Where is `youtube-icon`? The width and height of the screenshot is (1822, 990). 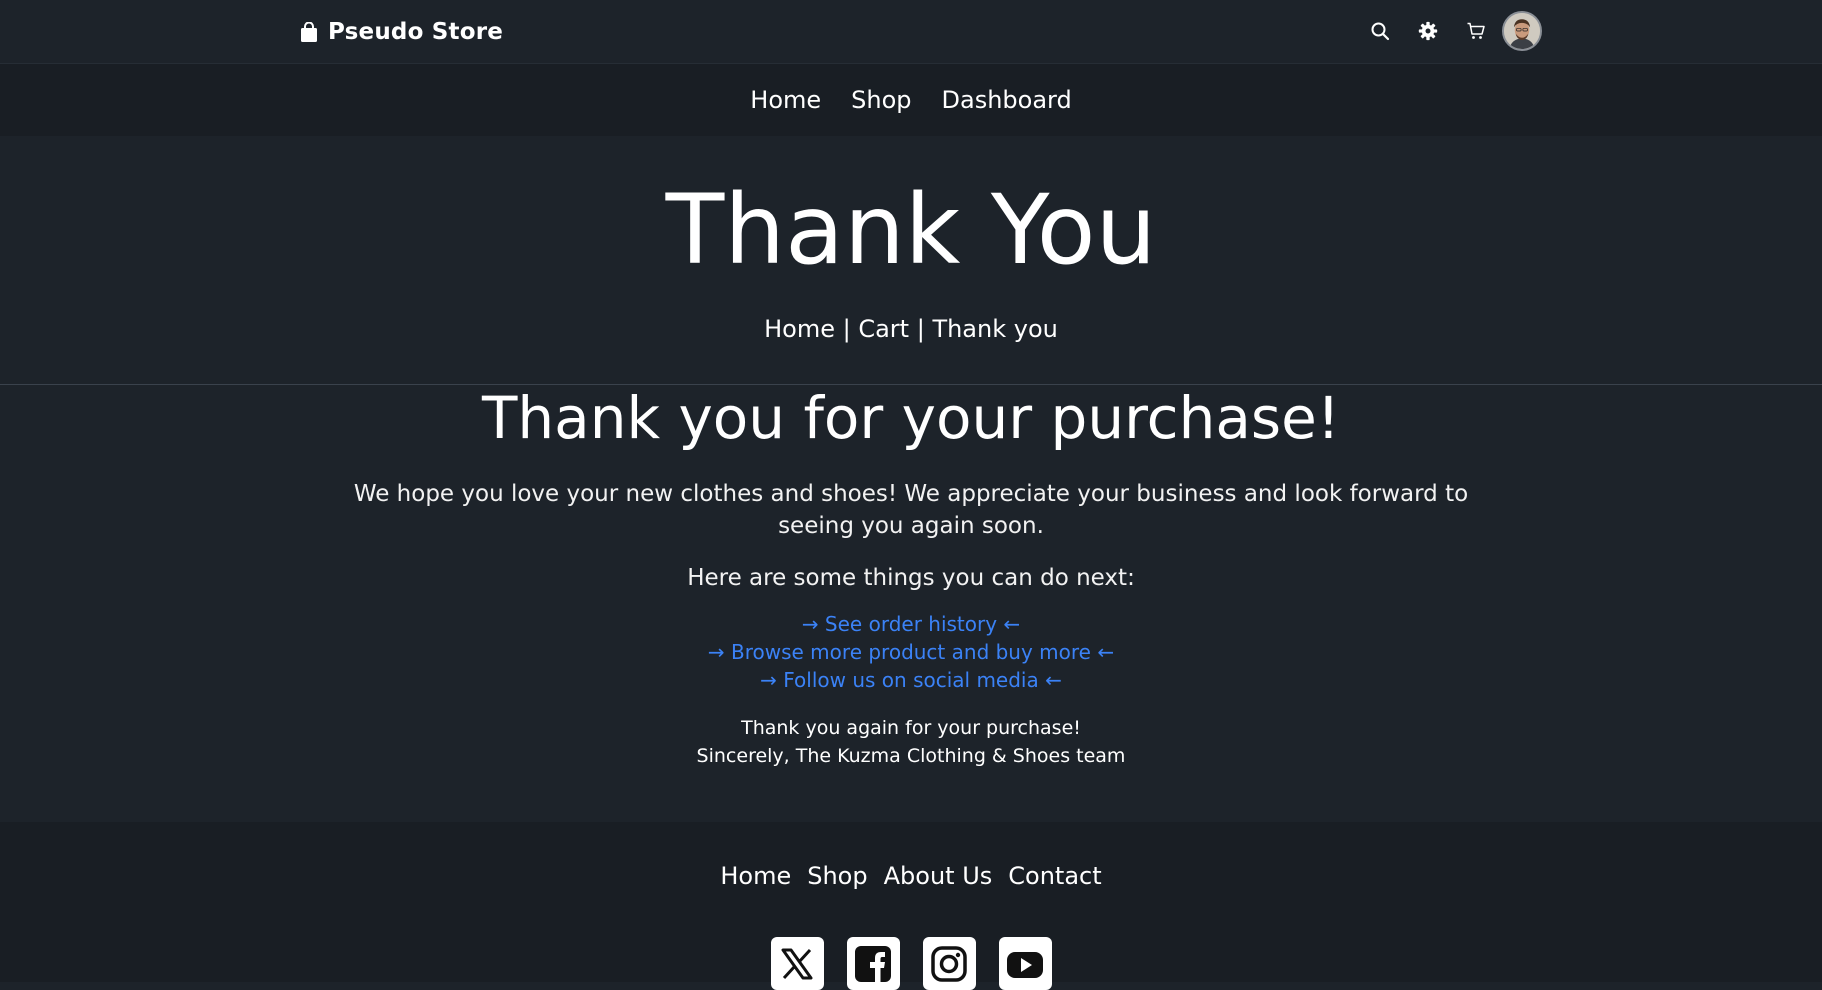 youtube-icon is located at coordinates (1025, 964).